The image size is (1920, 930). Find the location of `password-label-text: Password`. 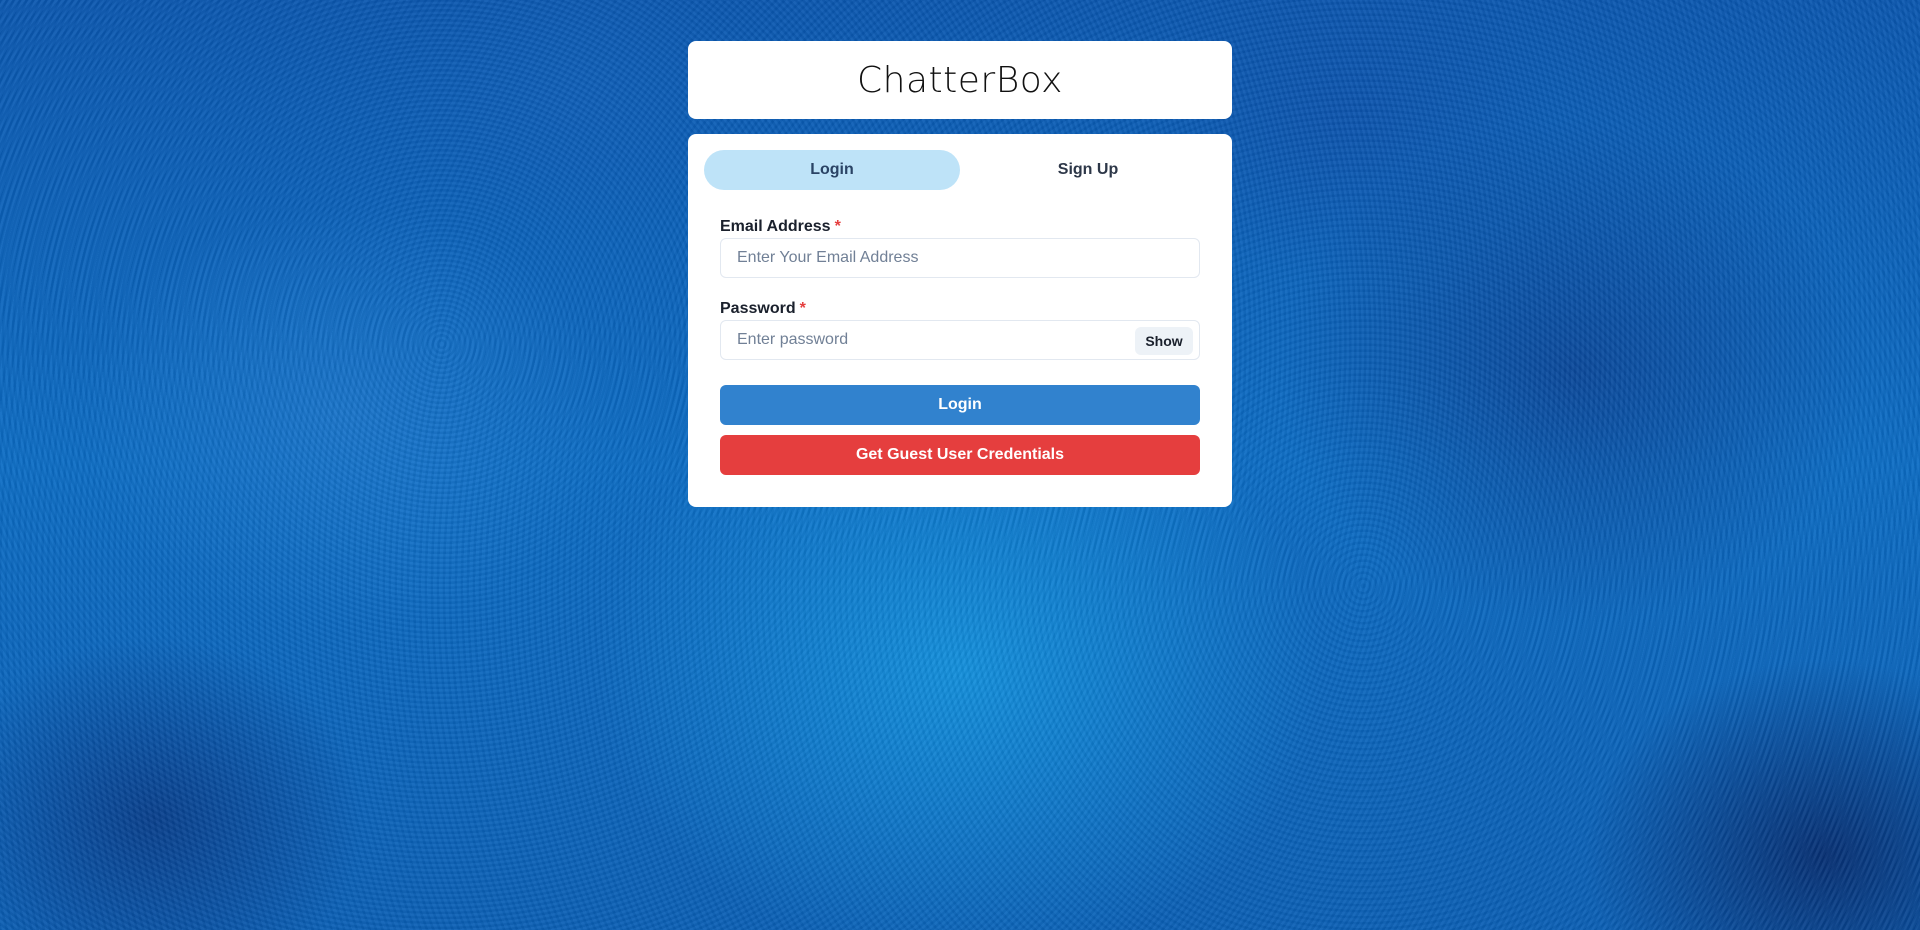

password-label-text: Password is located at coordinates (758, 308).